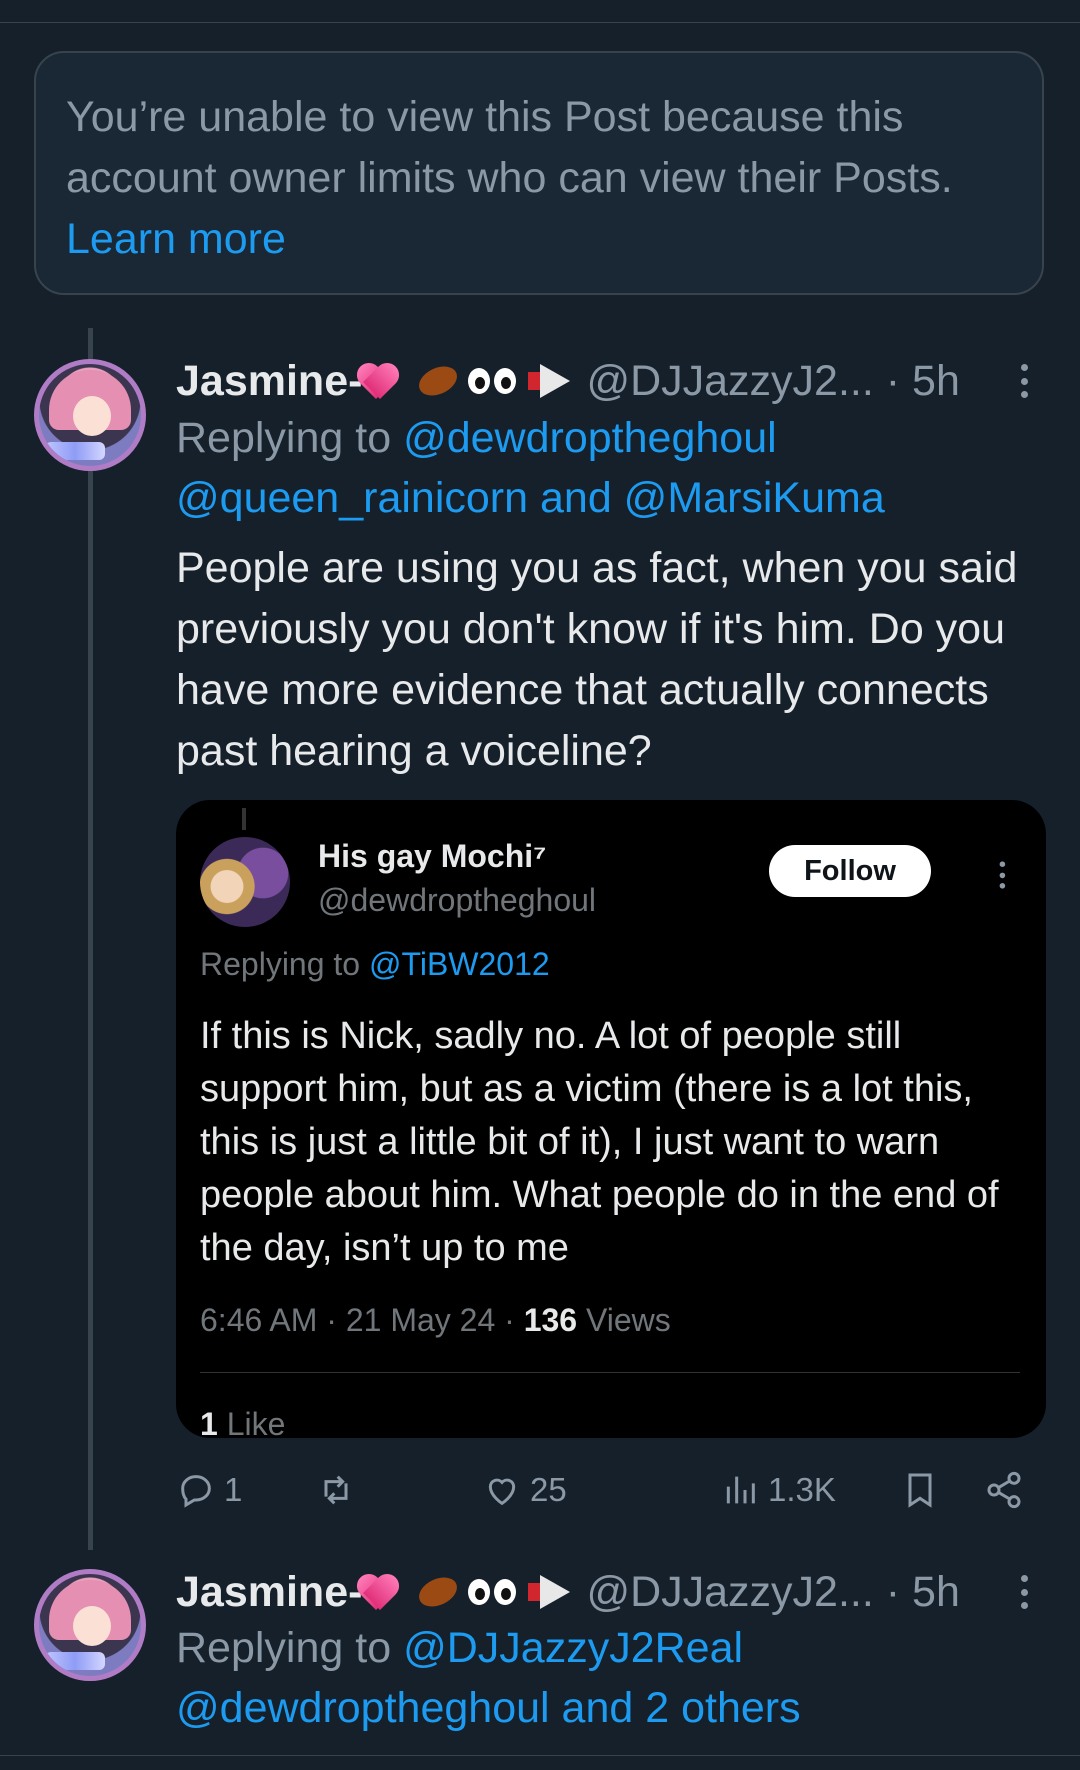  Describe the element at coordinates (196, 1491) in the screenshot. I see `reply-icon` at that location.